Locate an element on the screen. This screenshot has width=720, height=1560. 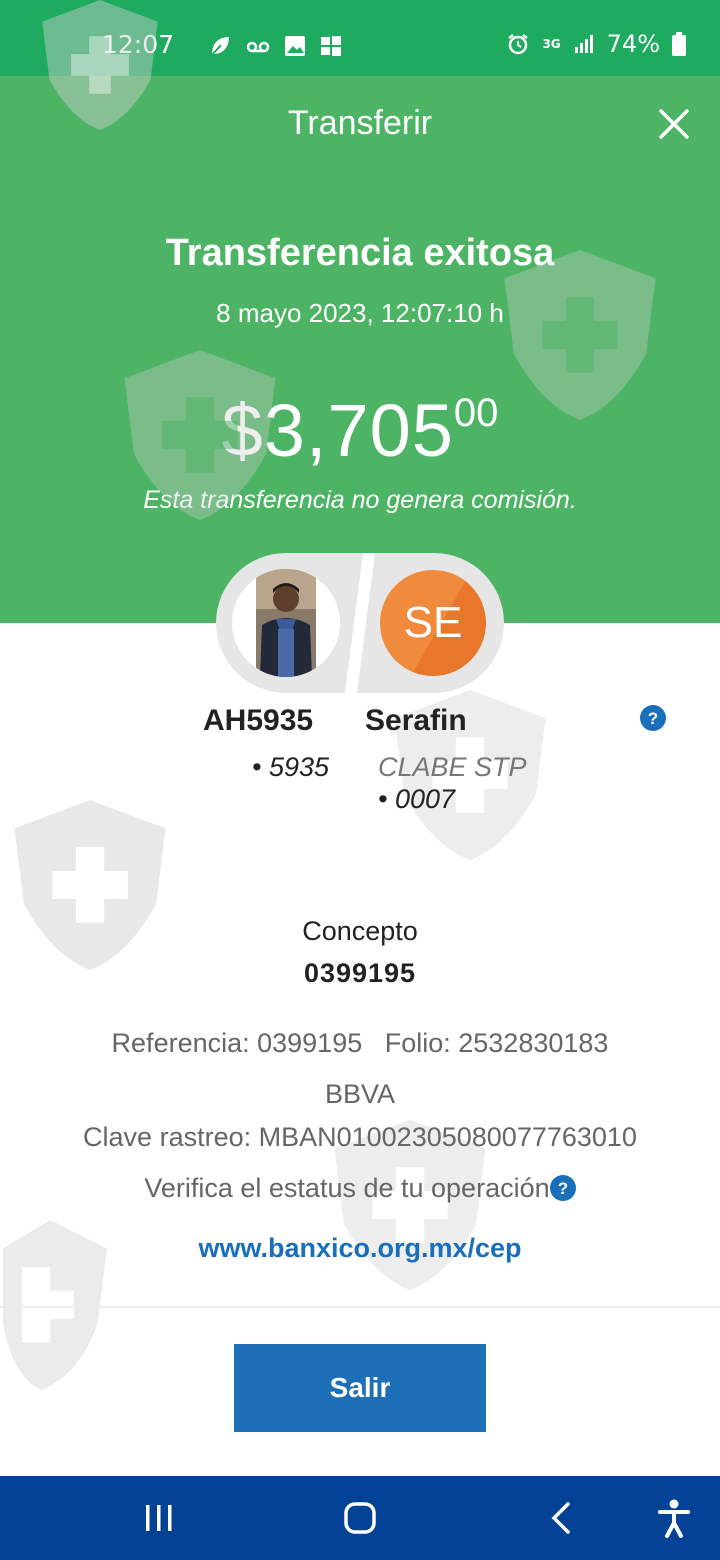
back-icon is located at coordinates (560, 1518).